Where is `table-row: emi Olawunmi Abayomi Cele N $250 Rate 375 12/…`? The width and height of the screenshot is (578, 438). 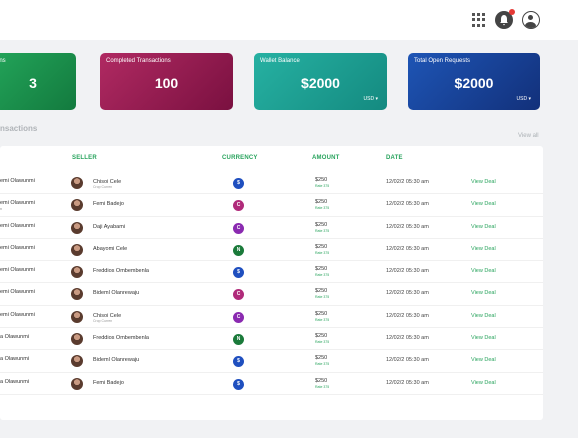 table-row: emi Olawunmi Abayomi Cele N $250 Rate 375 12/… is located at coordinates (271, 250).